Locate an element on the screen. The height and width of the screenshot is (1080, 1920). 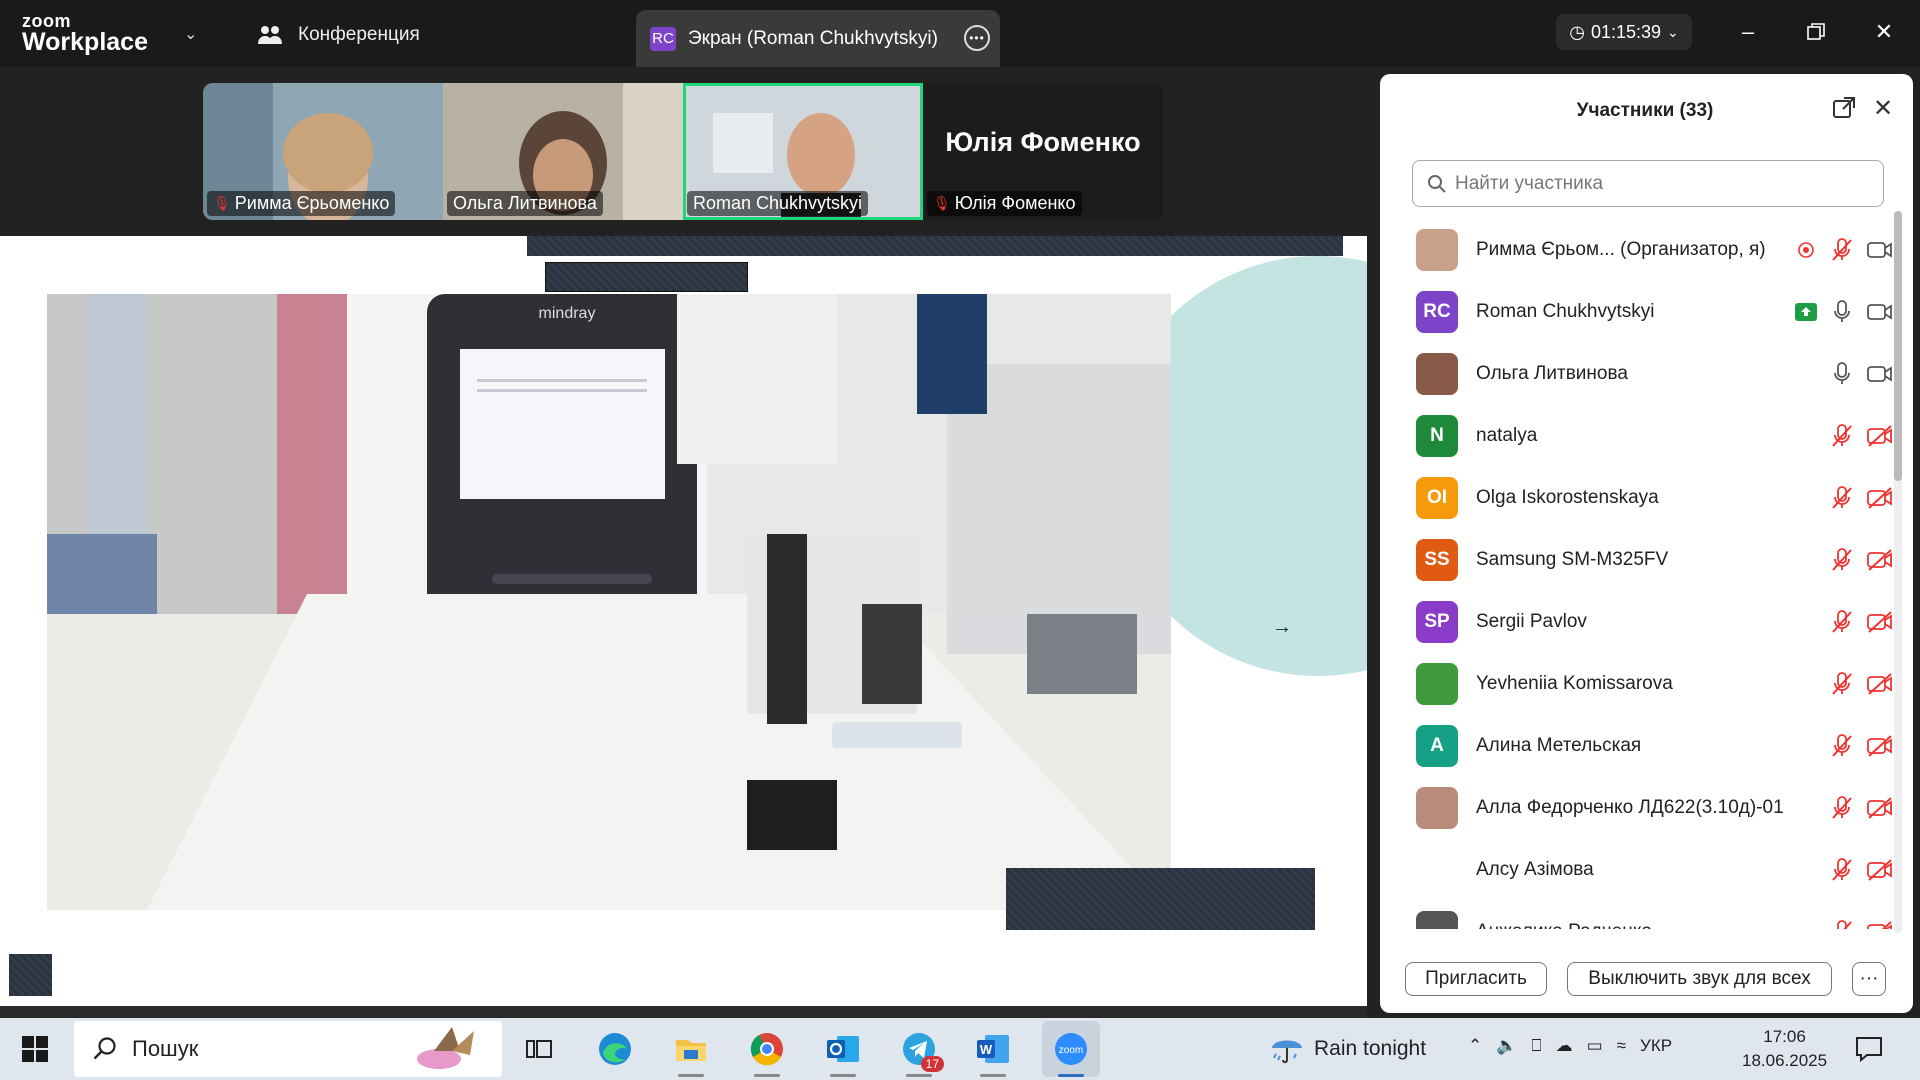
popout-icon is located at coordinates (1845, 109).